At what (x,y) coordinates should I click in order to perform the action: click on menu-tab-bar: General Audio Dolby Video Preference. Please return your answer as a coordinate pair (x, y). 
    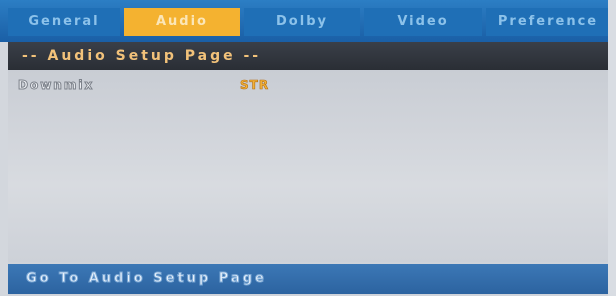
    Looking at the image, I should click on (308, 21).